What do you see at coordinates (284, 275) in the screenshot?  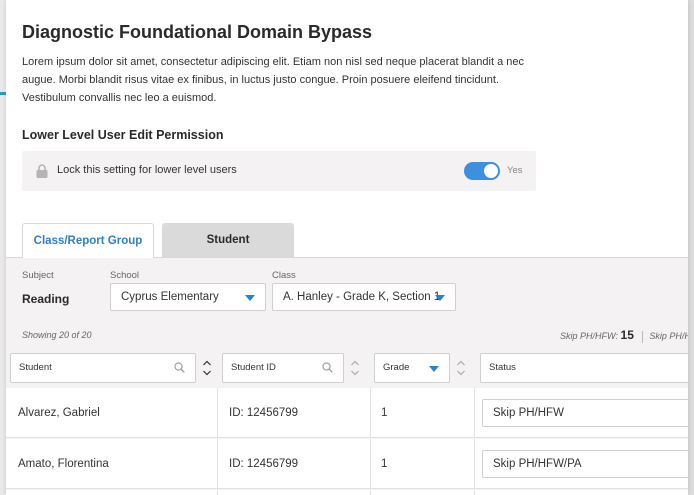 I see `class-label: Class` at bounding box center [284, 275].